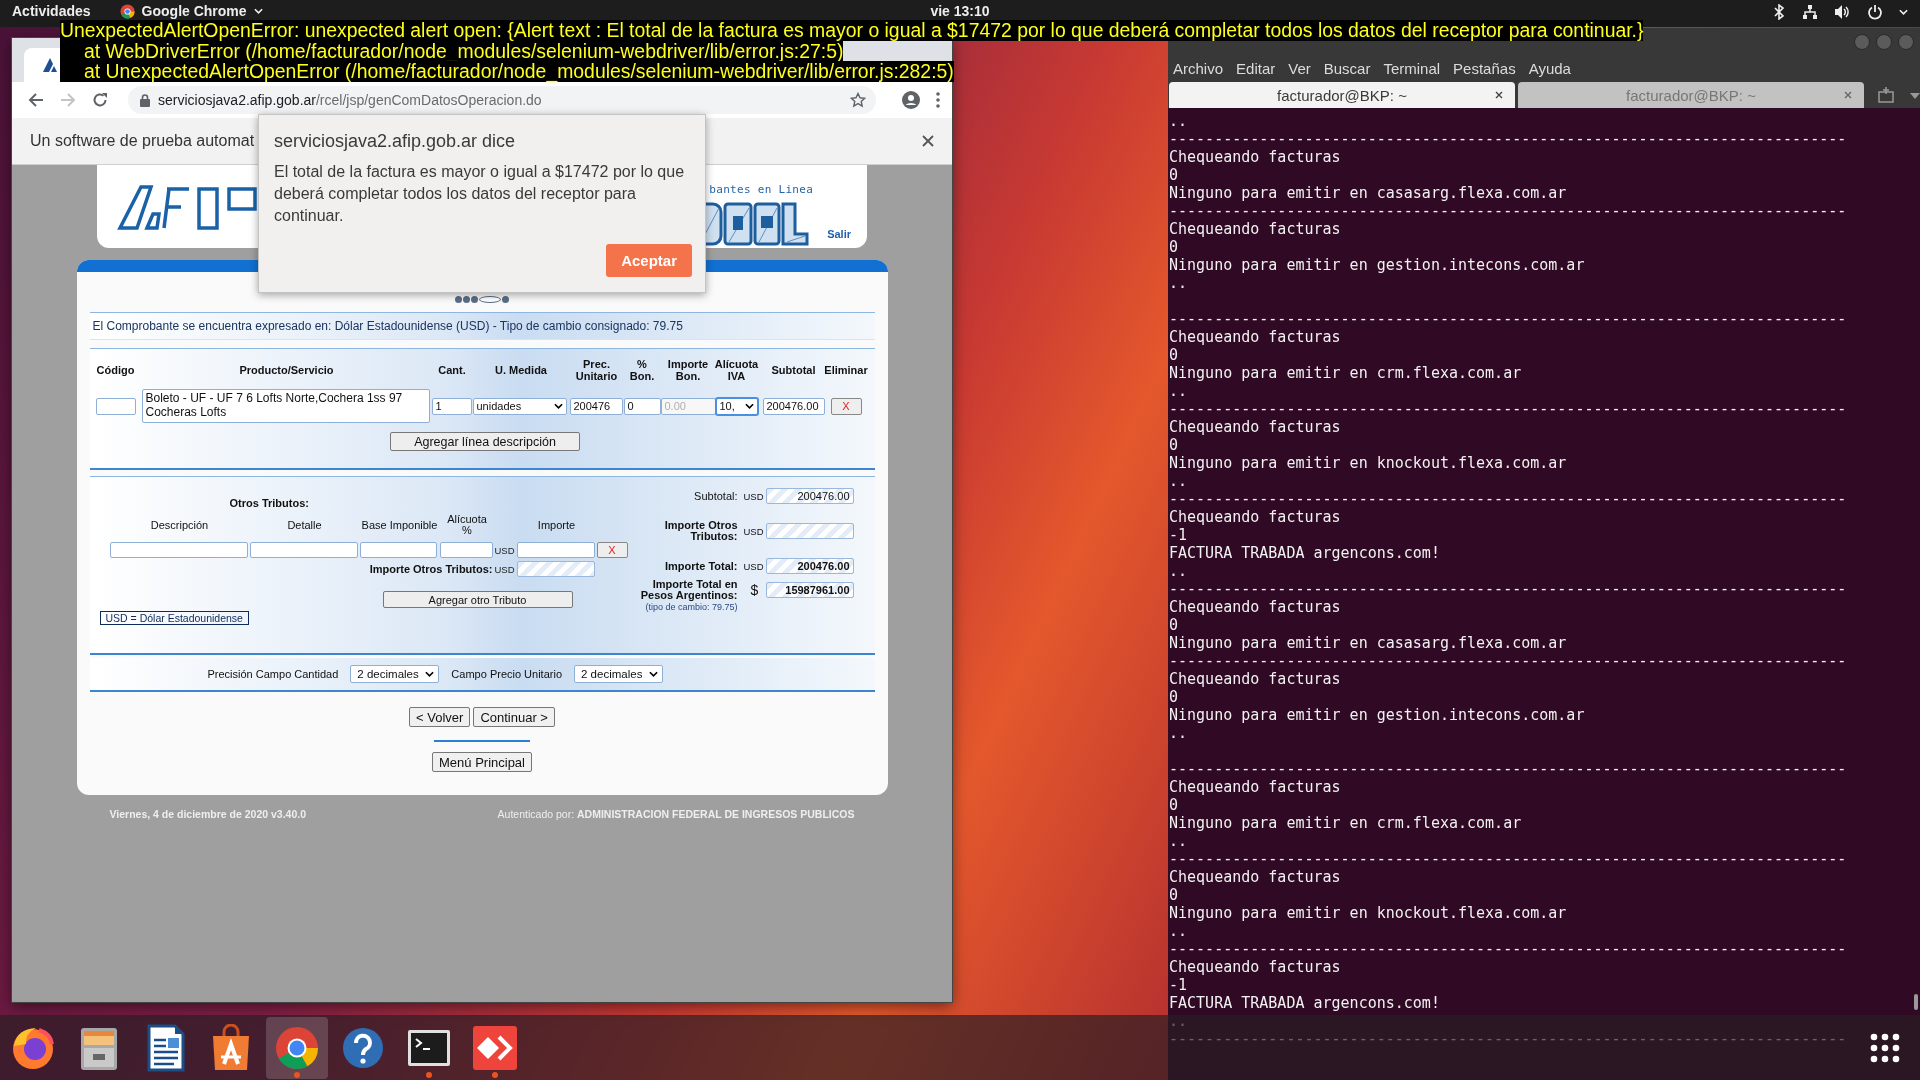 The width and height of the screenshot is (1920, 1080). I want to click on menu-item: Ver, so click(1299, 68).